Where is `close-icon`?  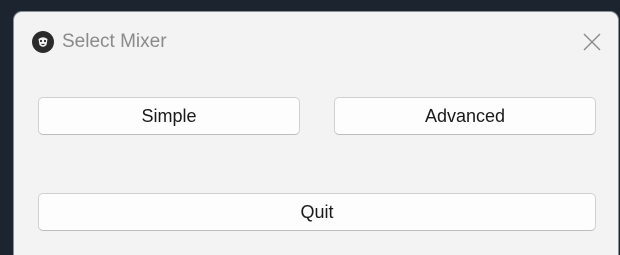 close-icon is located at coordinates (592, 42).